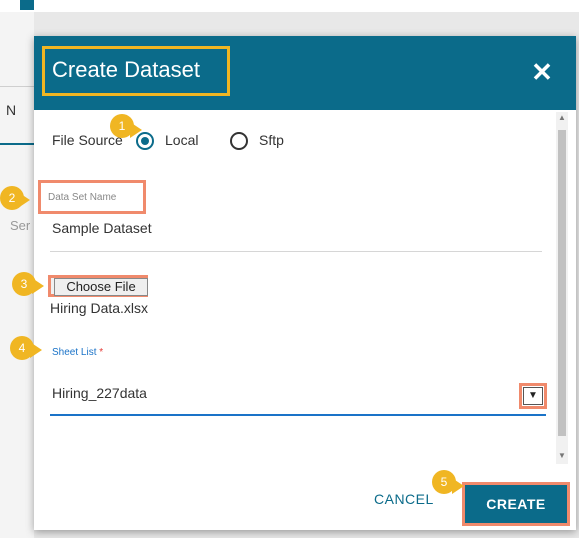  I want to click on sheet-list-label: Sheet List *, so click(77, 352).